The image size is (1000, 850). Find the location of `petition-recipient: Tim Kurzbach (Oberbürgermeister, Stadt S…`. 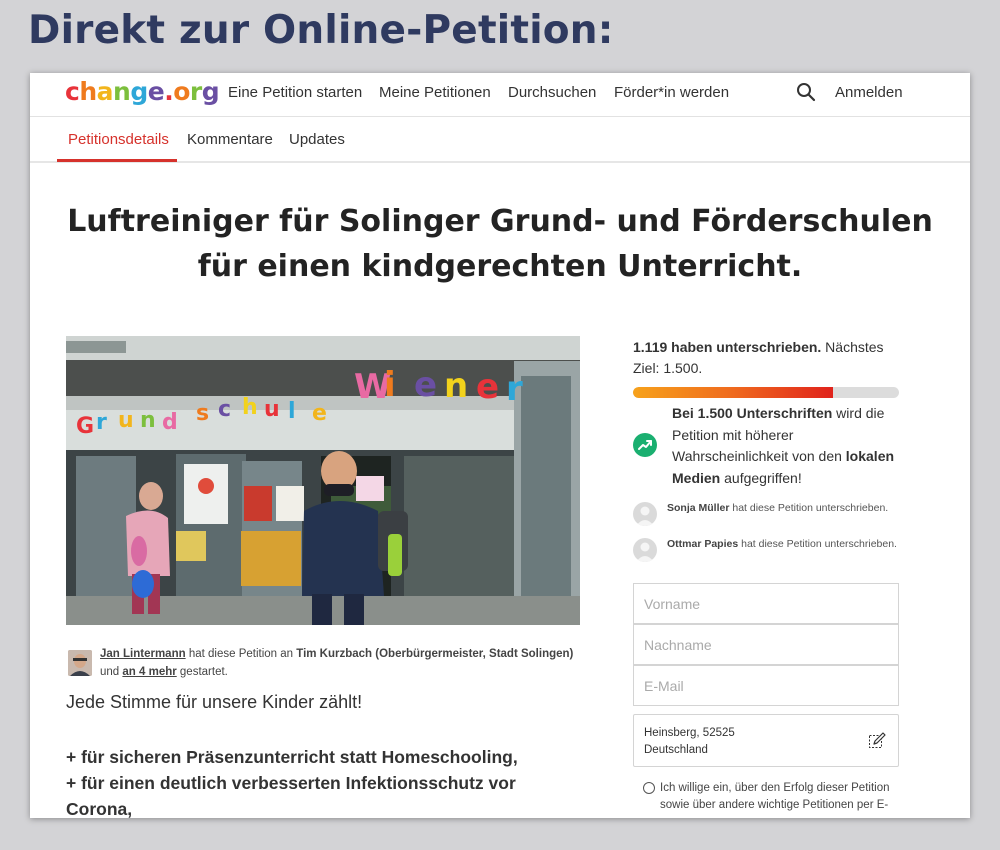

petition-recipient: Tim Kurzbach (Oberbürgermeister, Stadt S… is located at coordinates (435, 654).